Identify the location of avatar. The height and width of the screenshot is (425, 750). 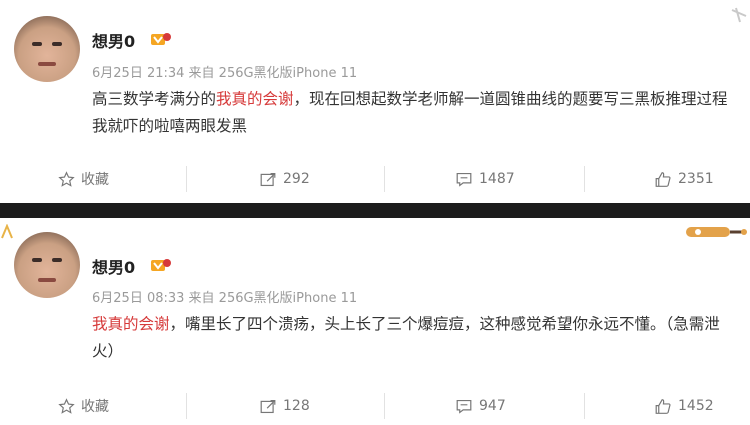
(47, 49).